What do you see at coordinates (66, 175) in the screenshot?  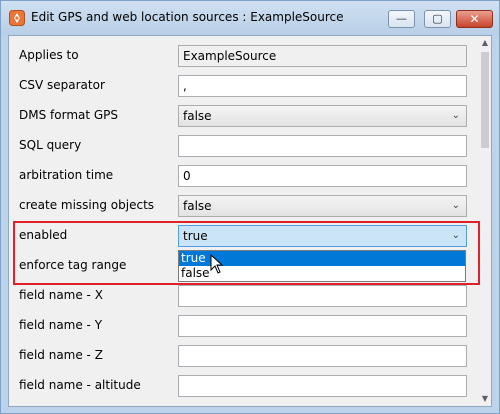 I see `label-arbitration-time: arbitration time` at bounding box center [66, 175].